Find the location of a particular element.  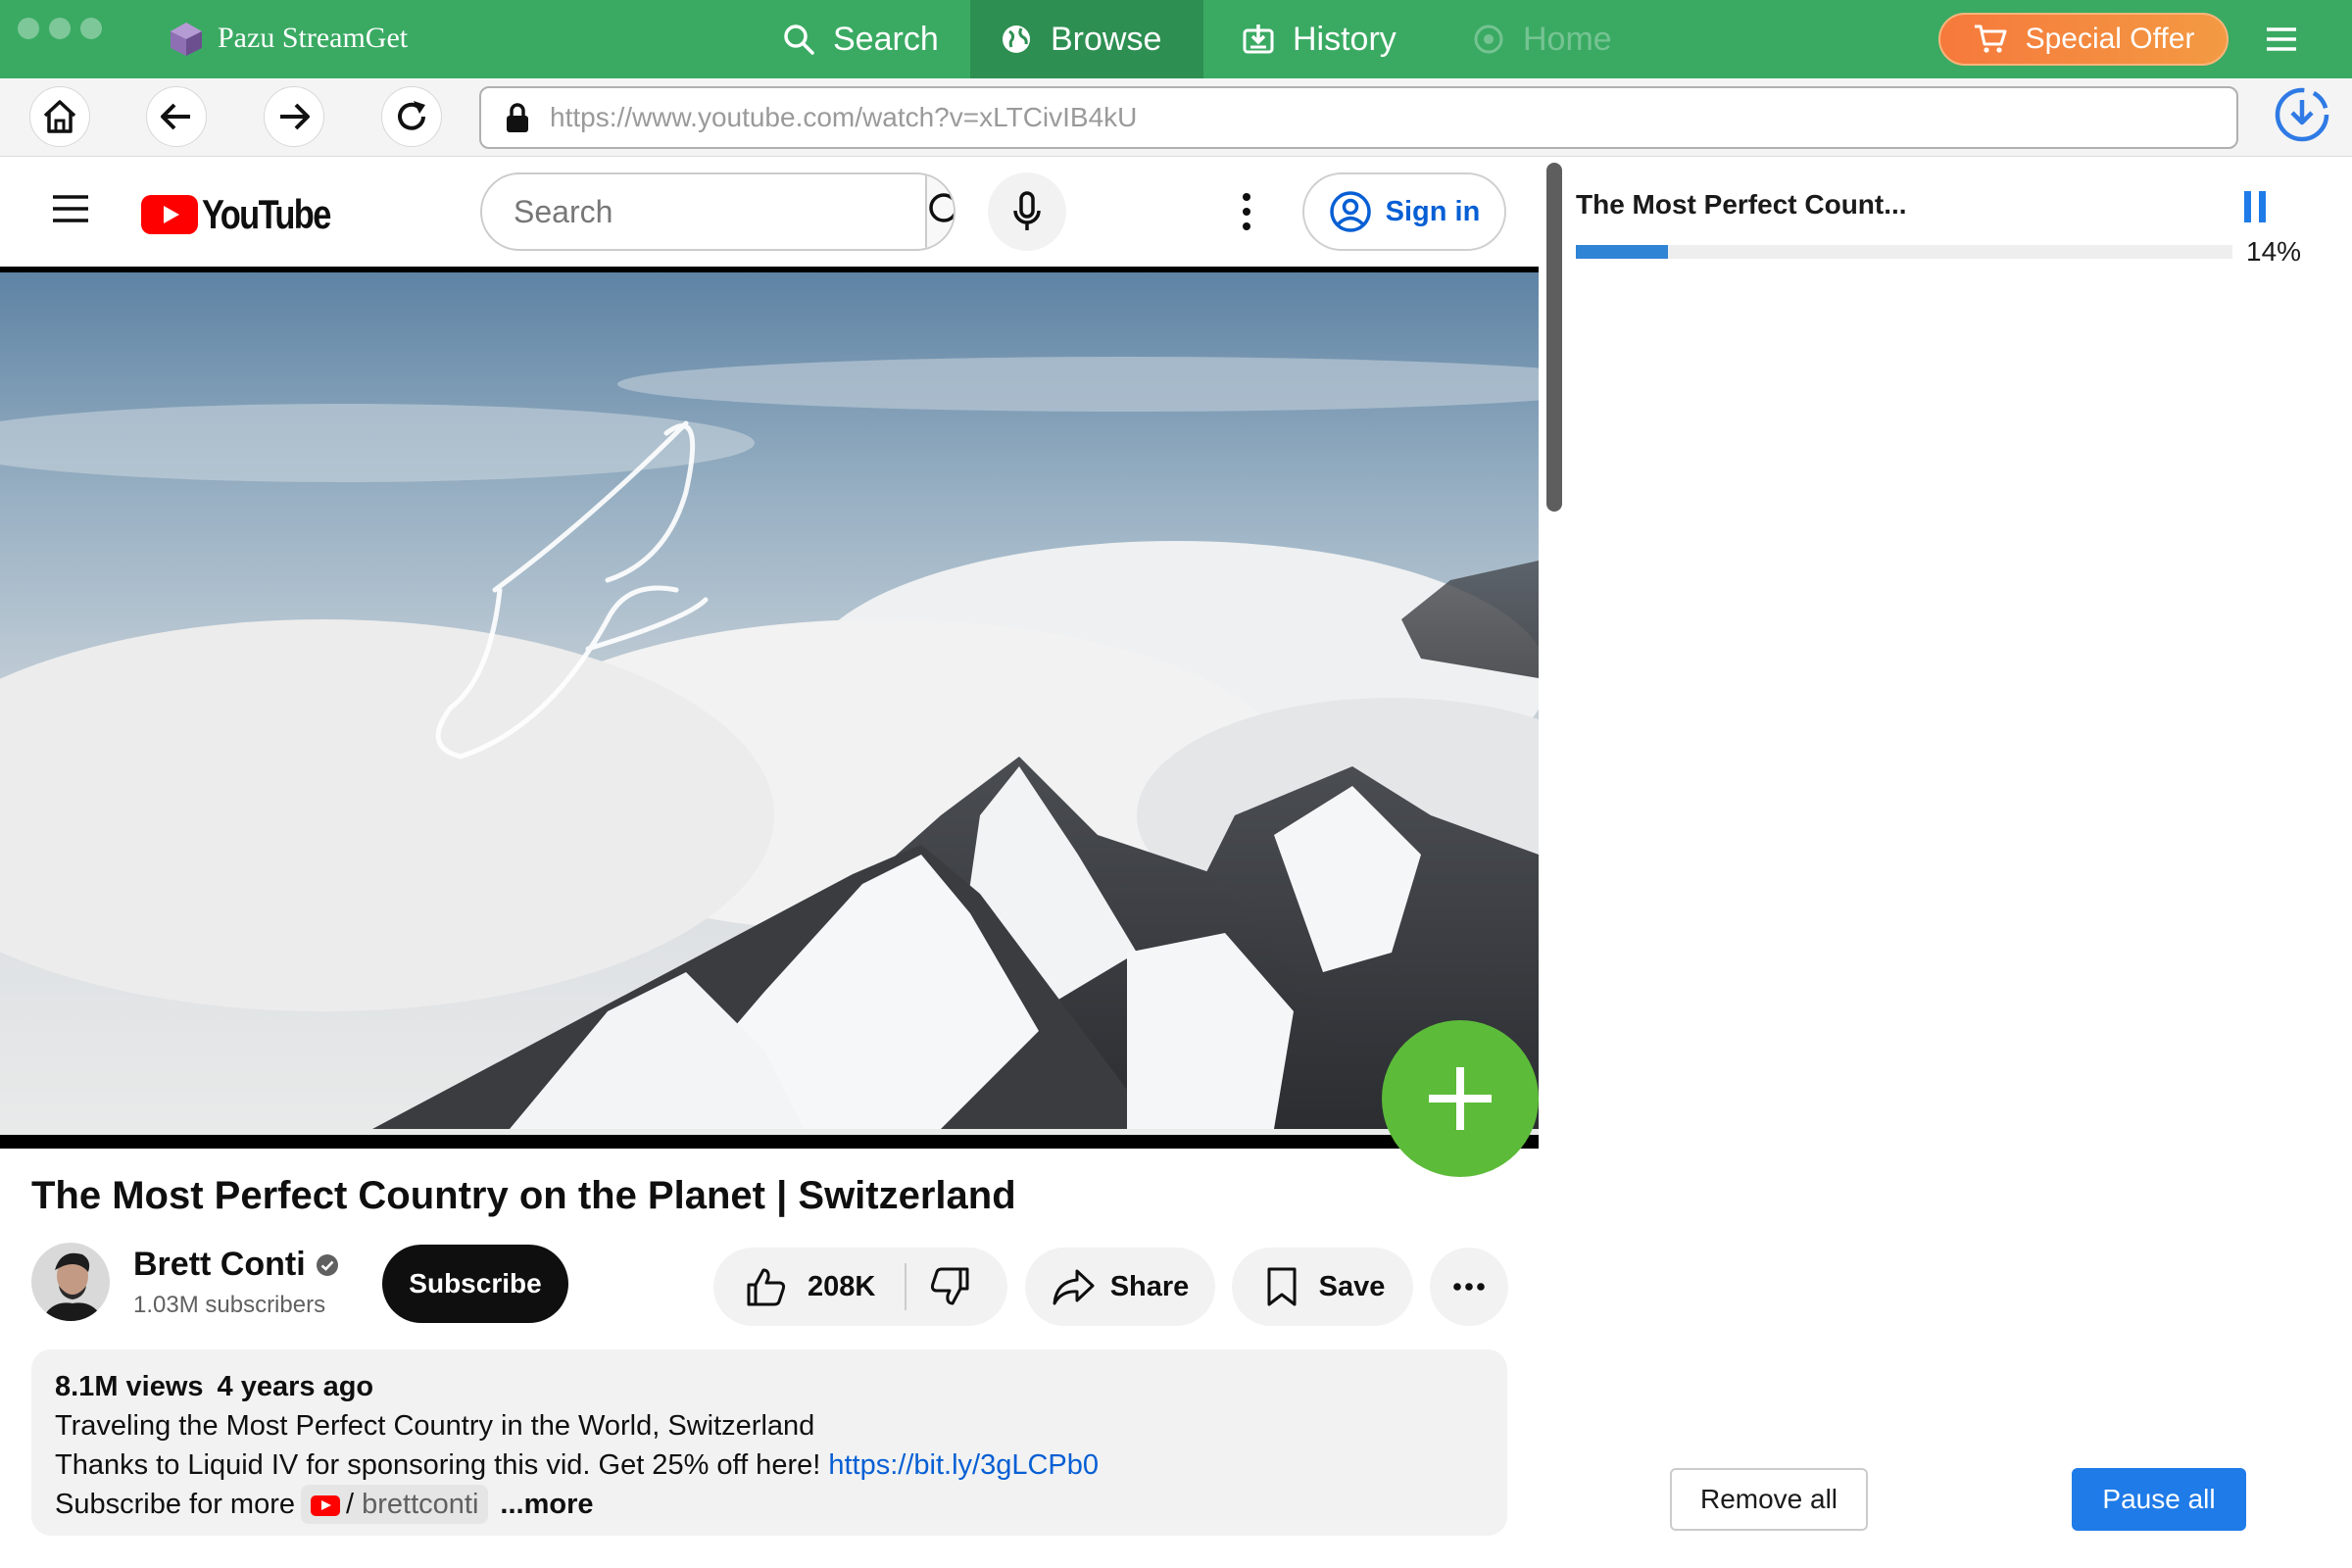

channel-name: Brett Conti is located at coordinates (236, 1265).